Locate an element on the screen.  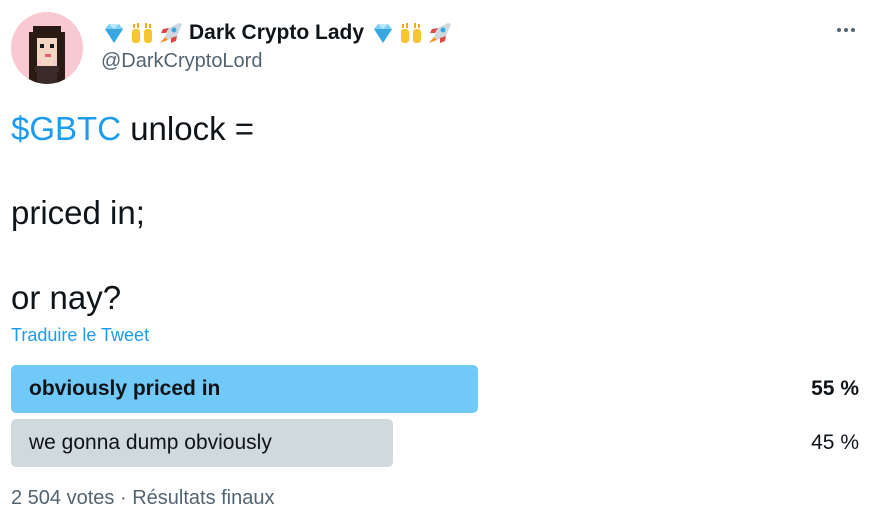
tweet-text-line-2: priced in; is located at coordinates (78, 212).